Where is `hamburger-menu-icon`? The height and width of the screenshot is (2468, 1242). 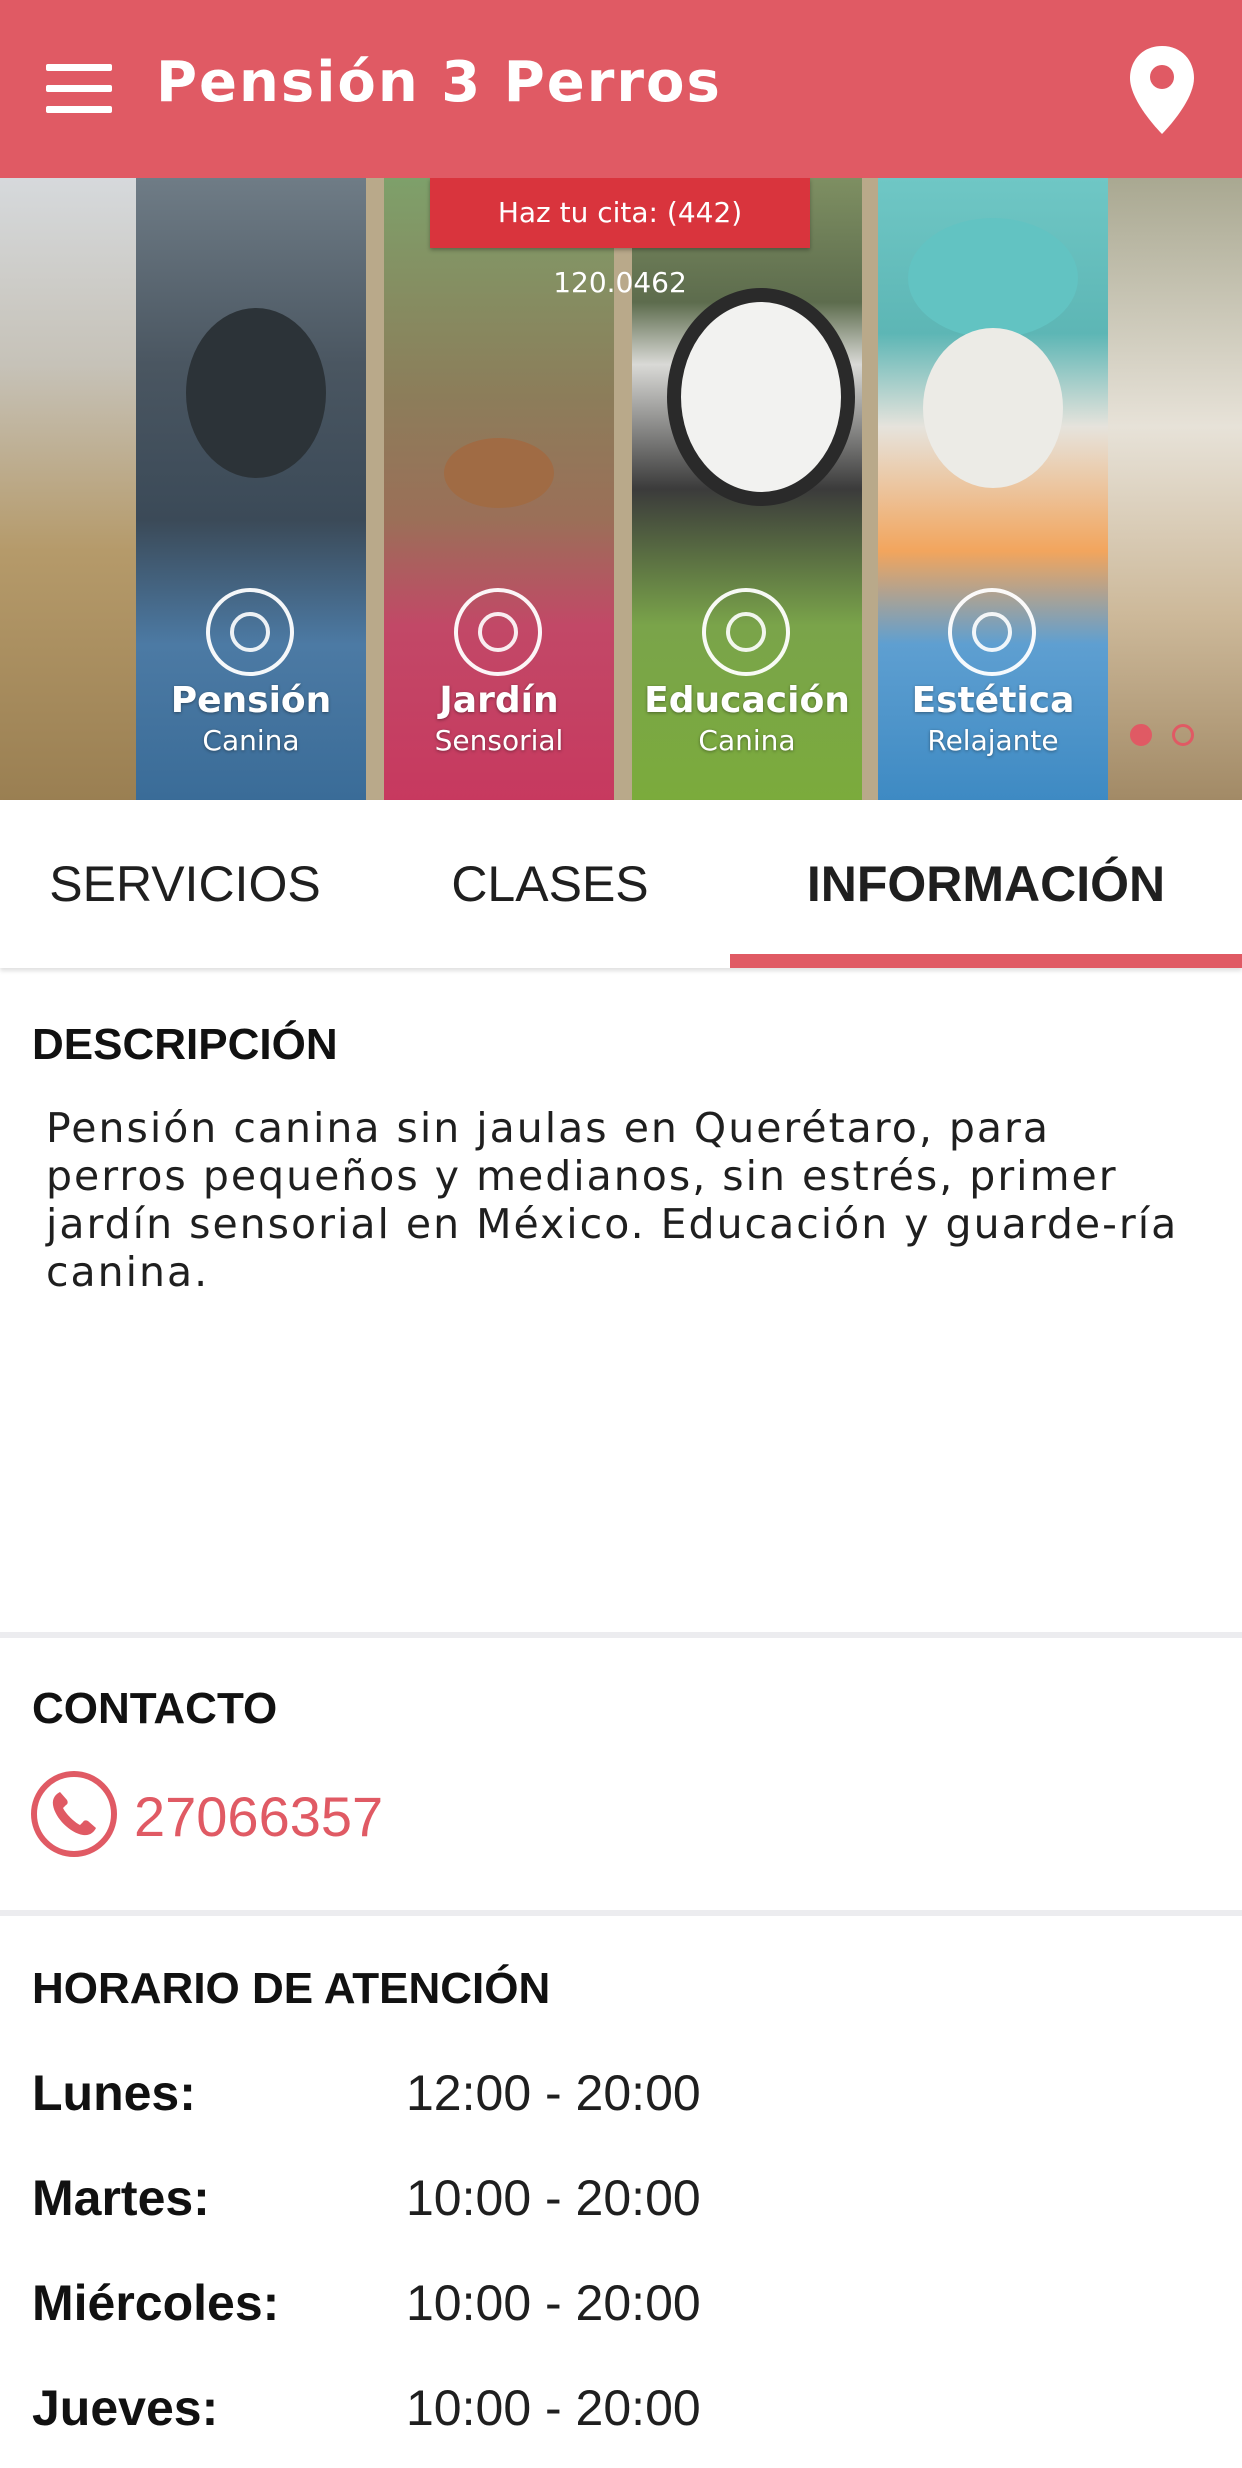
hamburger-menu-icon is located at coordinates (80, 88).